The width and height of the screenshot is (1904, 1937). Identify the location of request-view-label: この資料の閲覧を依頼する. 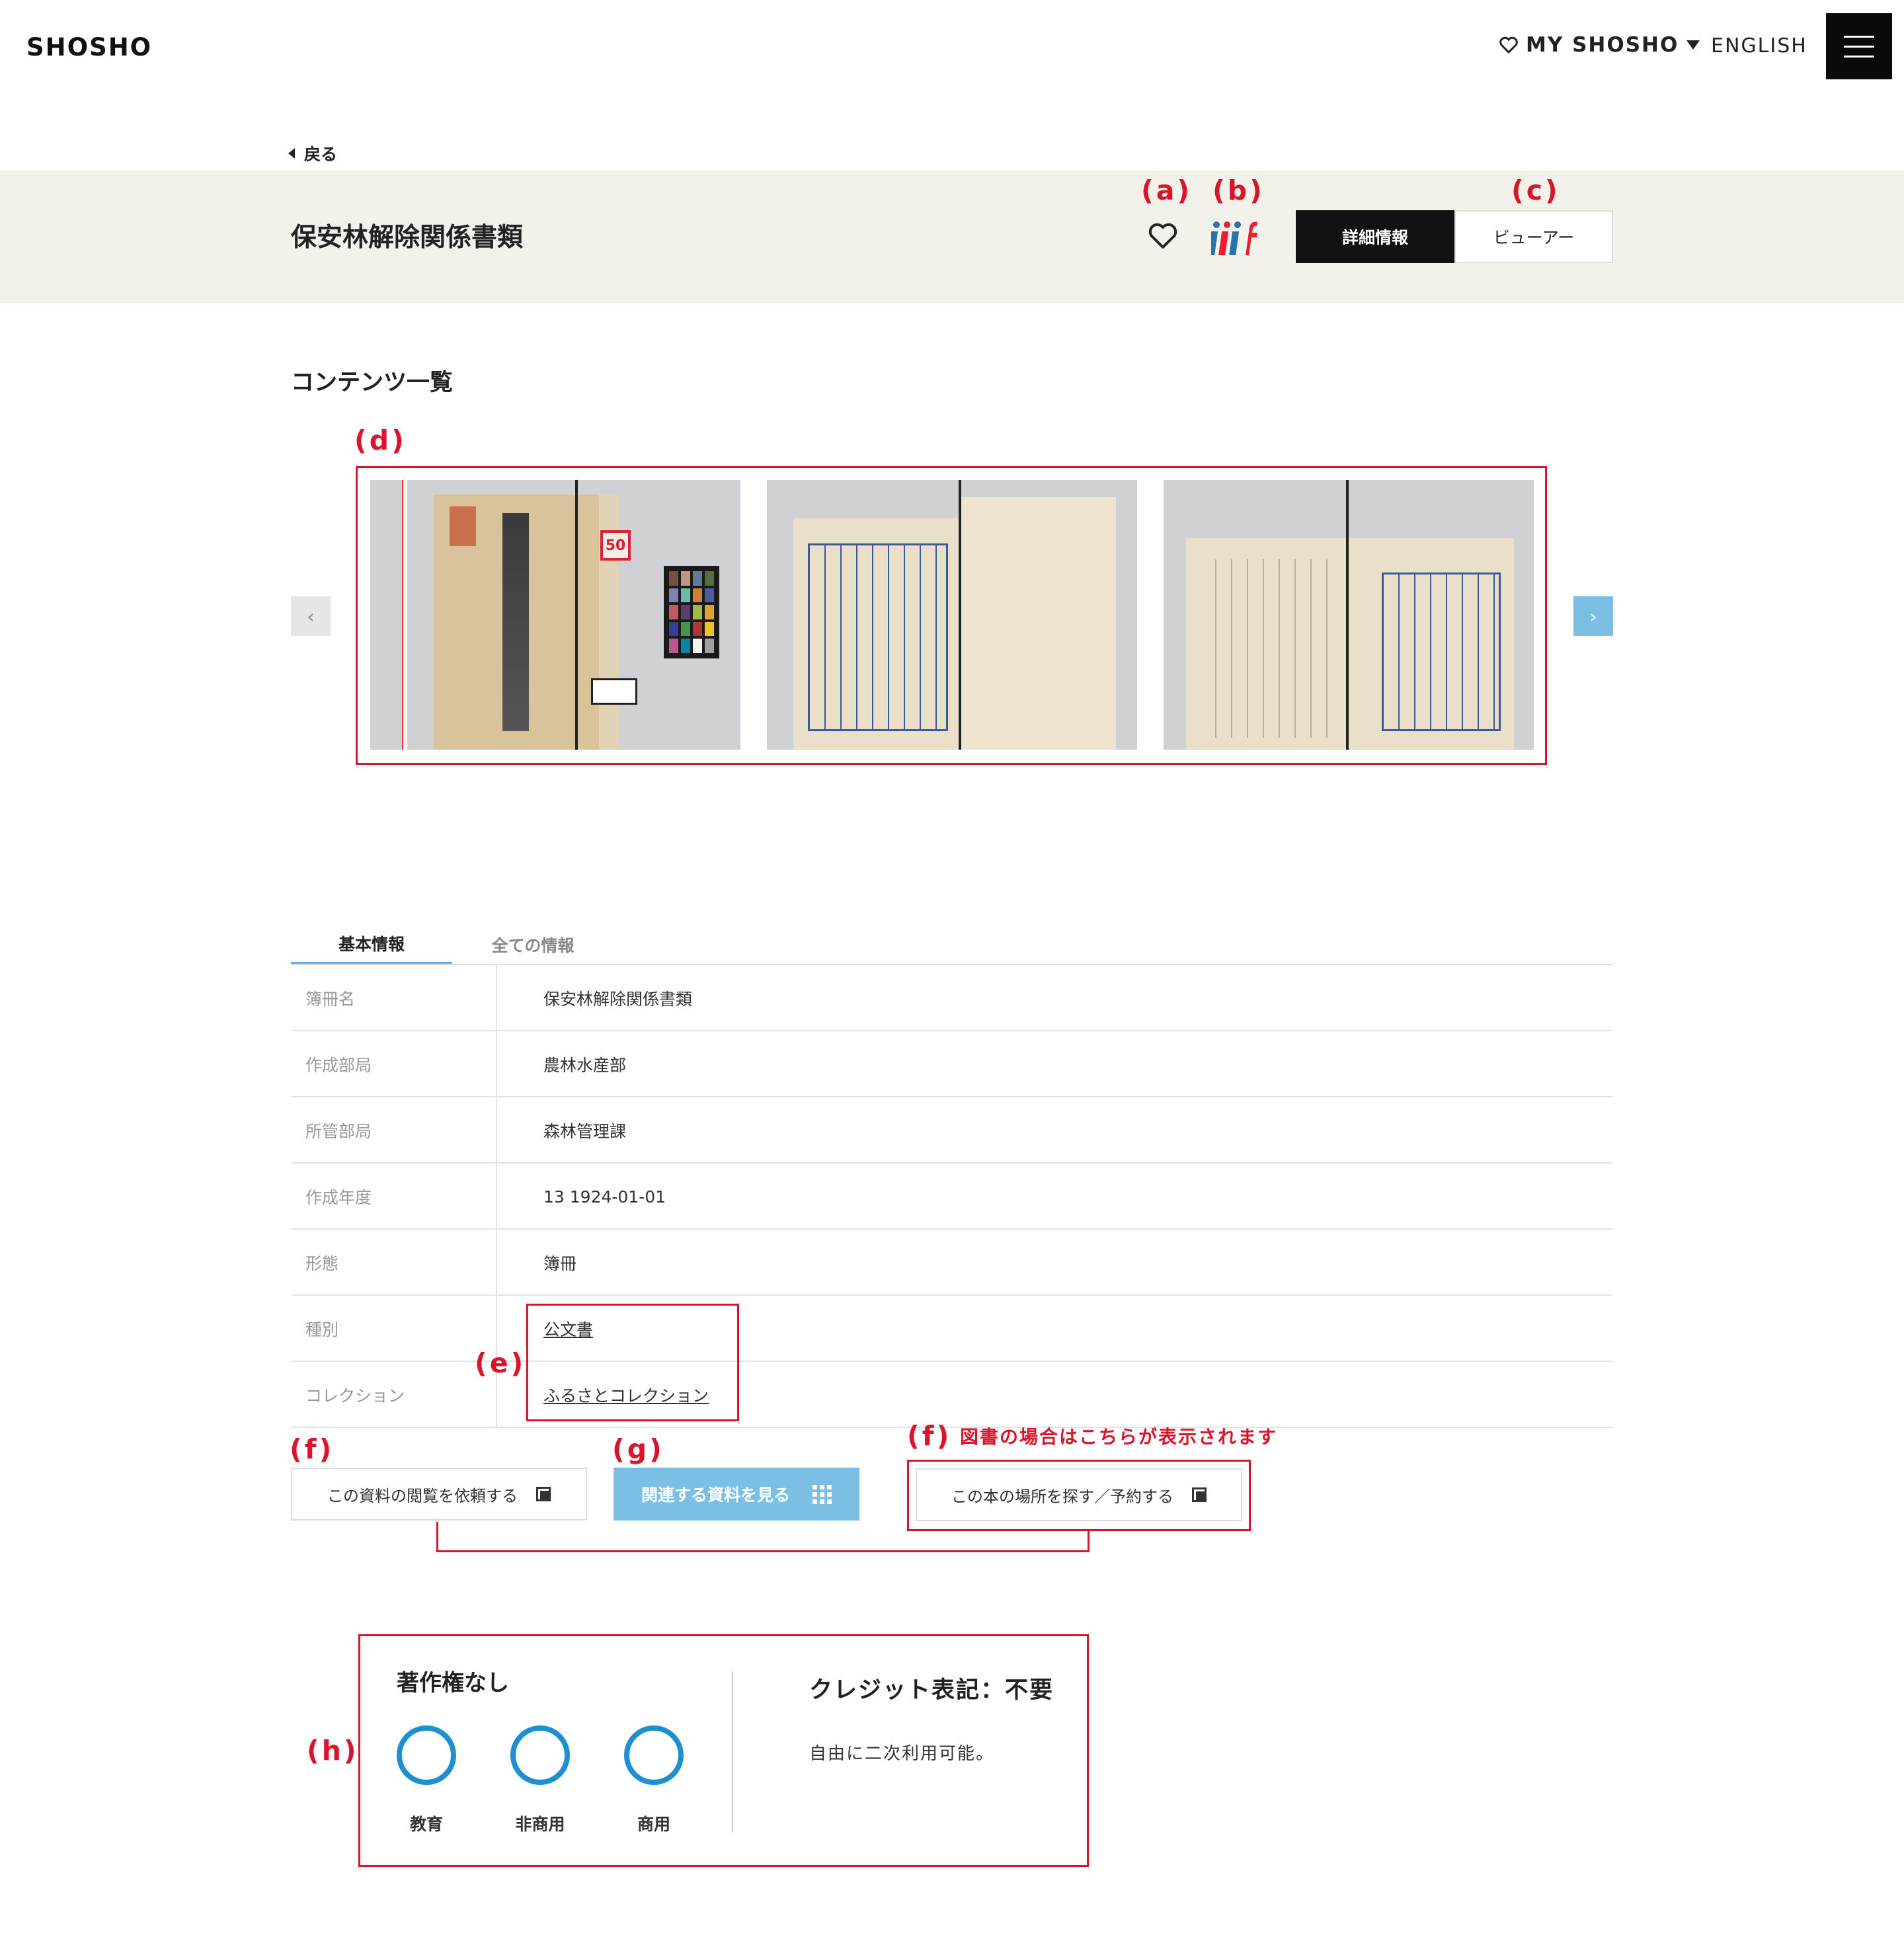
(422, 1496).